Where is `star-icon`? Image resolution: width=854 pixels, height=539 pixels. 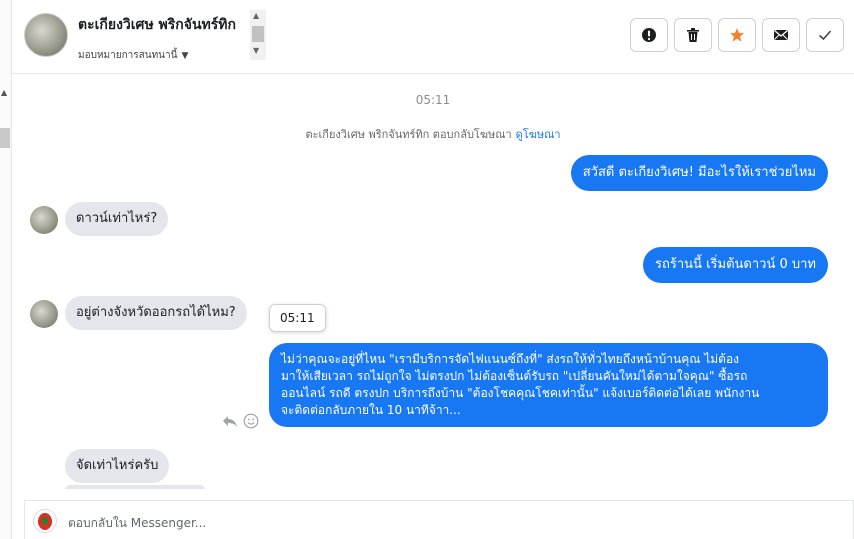
star-icon is located at coordinates (737, 35).